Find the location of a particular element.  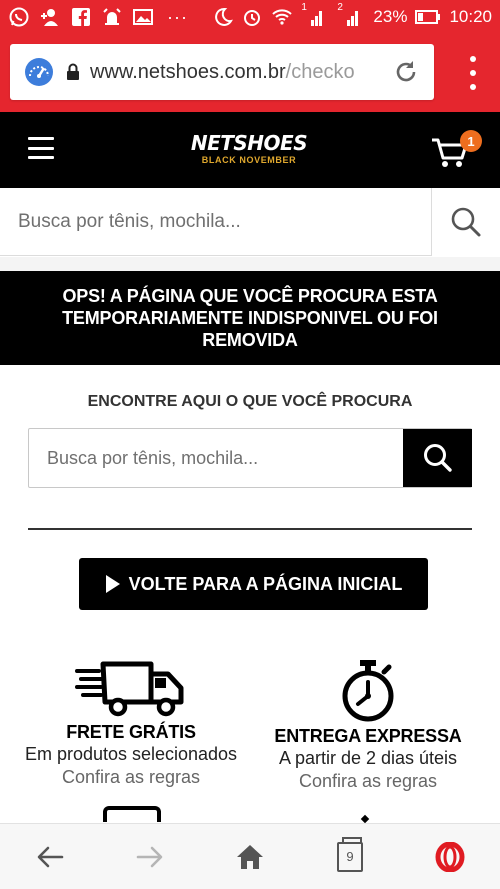

lock-icon is located at coordinates (73, 71).